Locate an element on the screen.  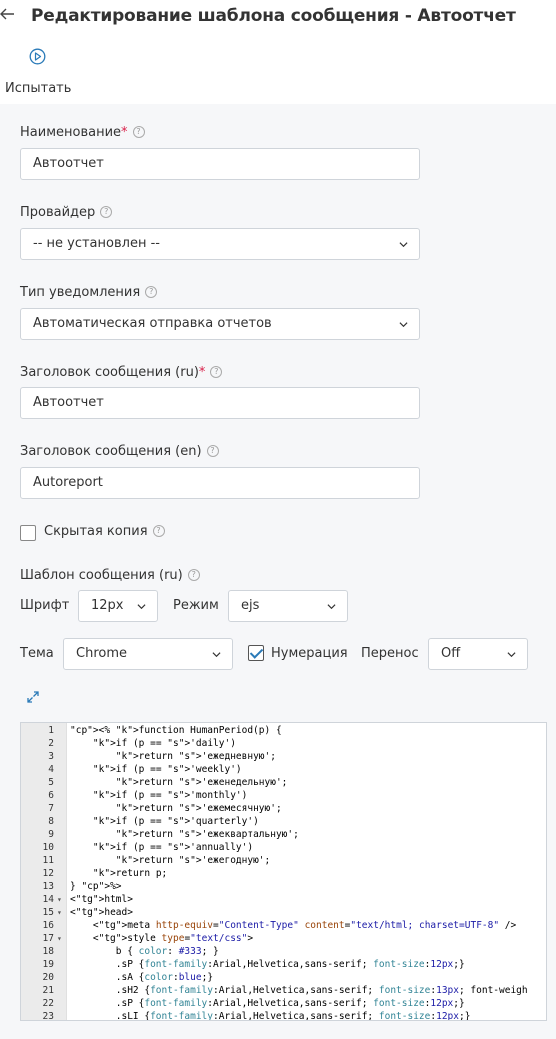
expand-icon is located at coordinates (33, 697).